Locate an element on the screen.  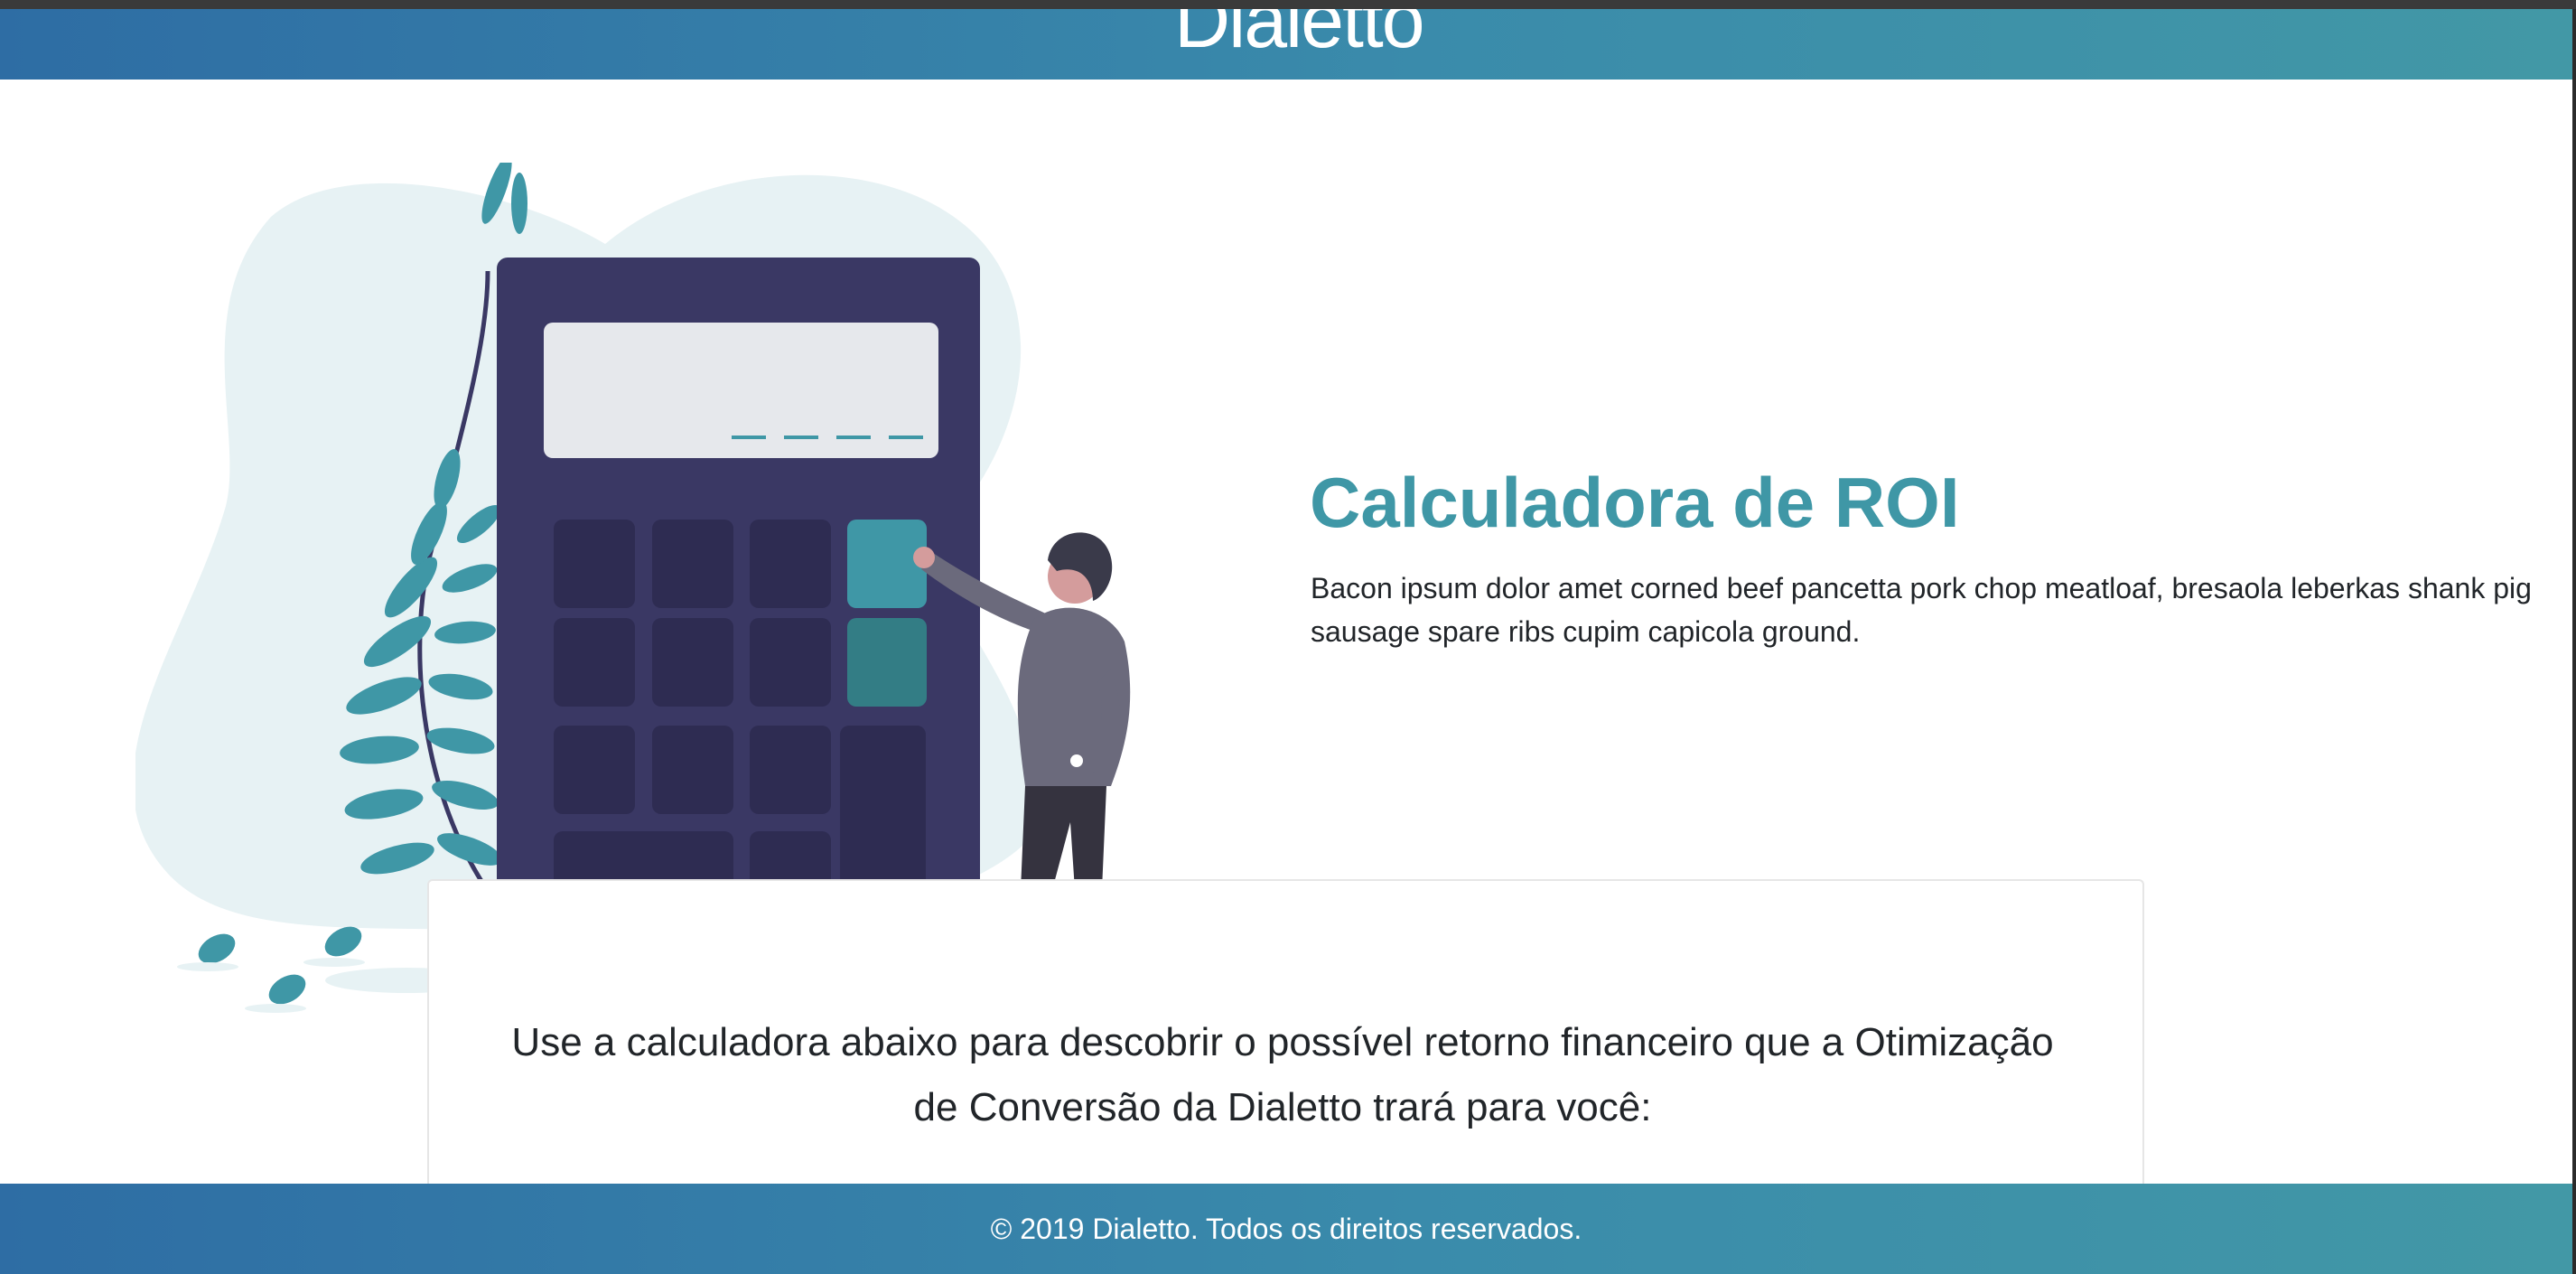
page-title: Calculadora de ROI is located at coordinates (1635, 502).